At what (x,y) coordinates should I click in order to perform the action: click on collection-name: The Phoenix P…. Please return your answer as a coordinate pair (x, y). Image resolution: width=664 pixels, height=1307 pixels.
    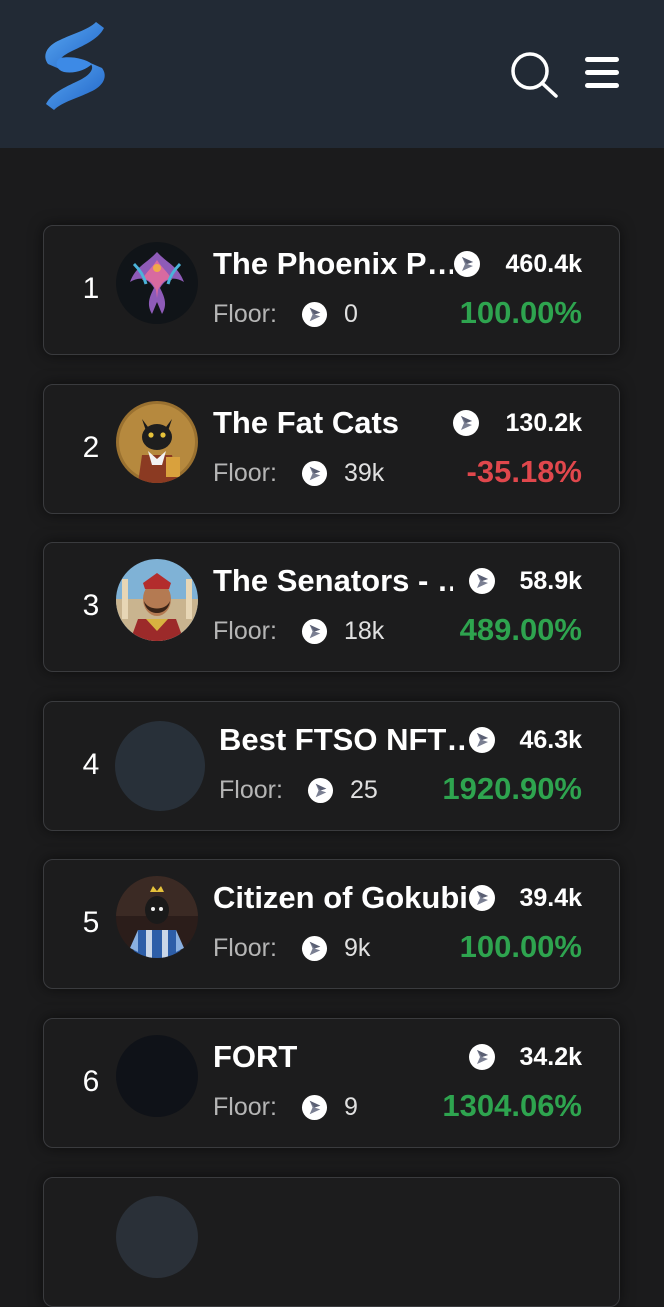
    Looking at the image, I should click on (333, 264).